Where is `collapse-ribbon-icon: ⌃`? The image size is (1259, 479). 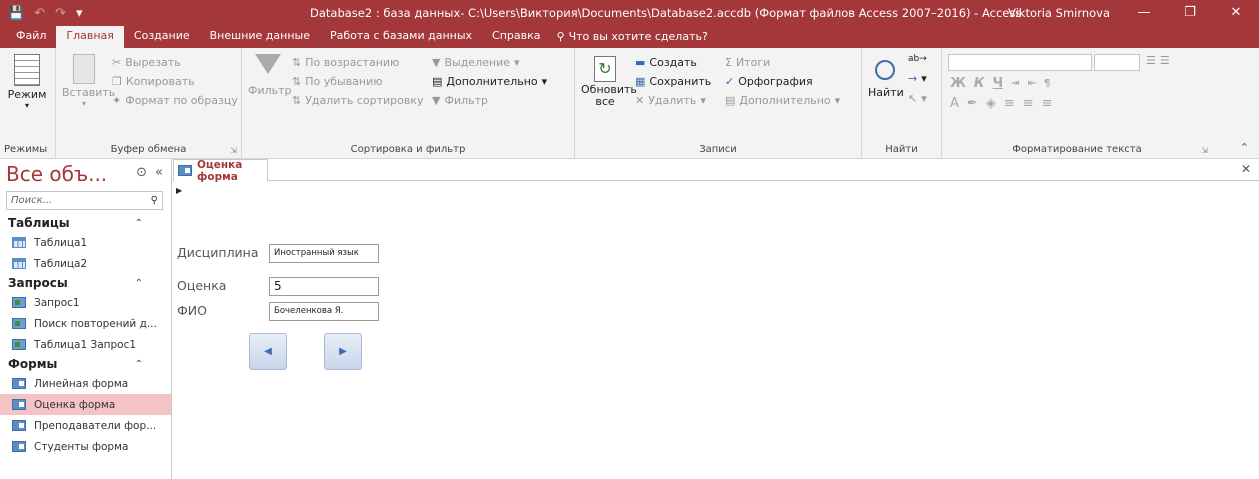
collapse-ribbon-icon: ⌃ is located at coordinates (1244, 147).